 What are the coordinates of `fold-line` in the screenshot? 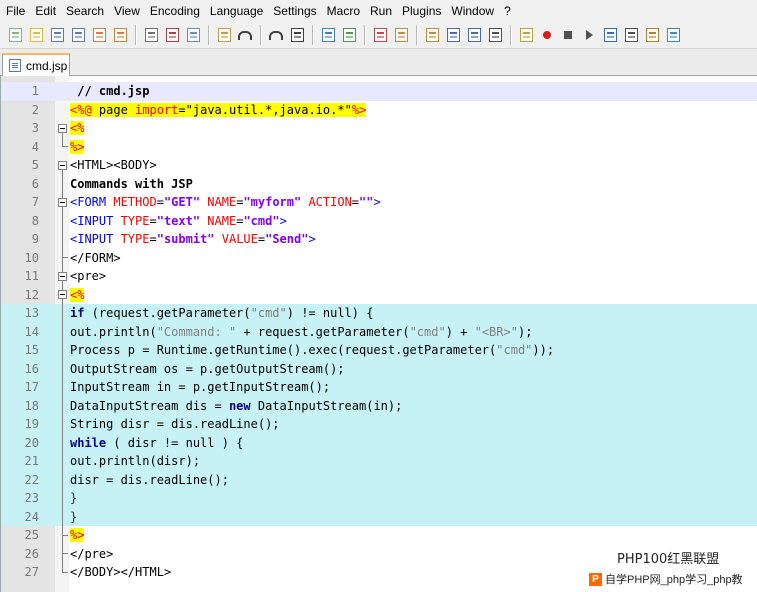 It's located at (62, 371).